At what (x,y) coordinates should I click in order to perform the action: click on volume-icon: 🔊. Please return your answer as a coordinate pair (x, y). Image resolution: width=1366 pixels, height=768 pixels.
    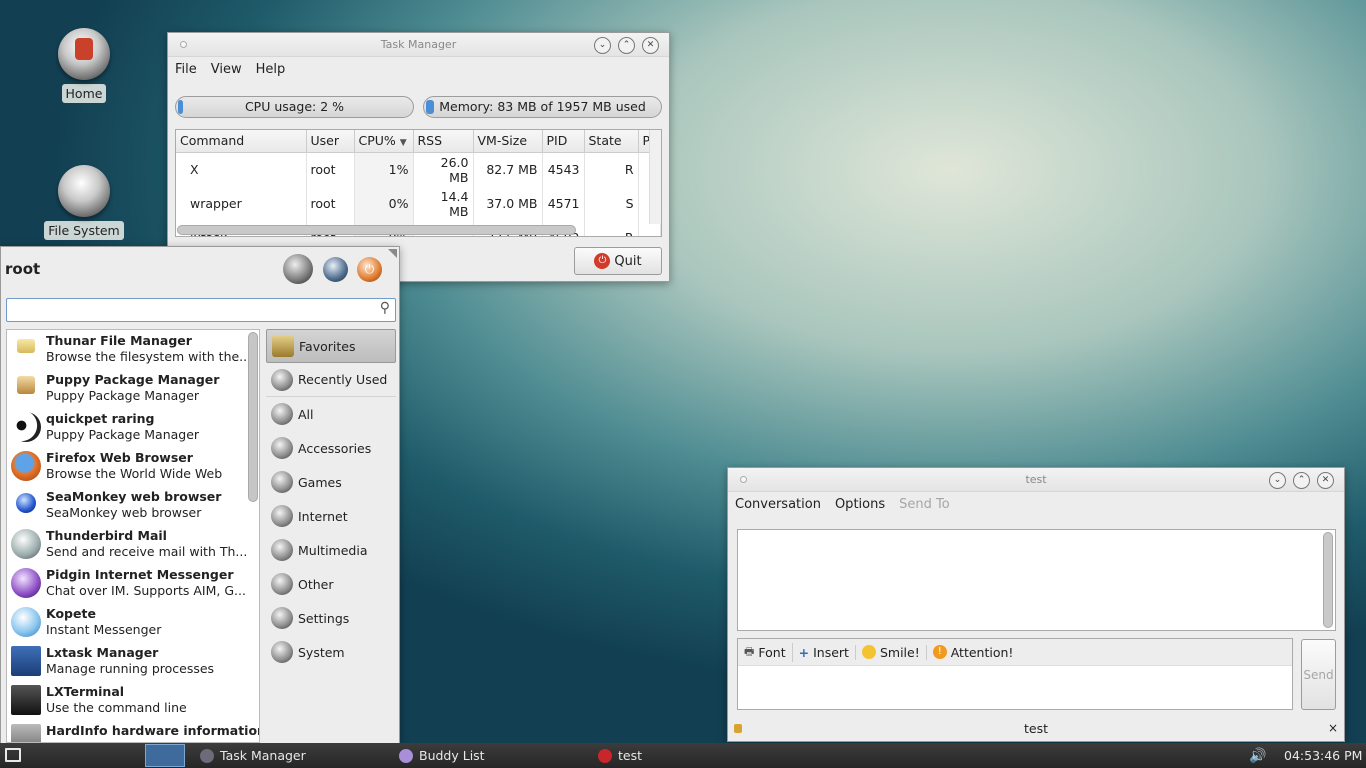
    Looking at the image, I should click on (1257, 756).